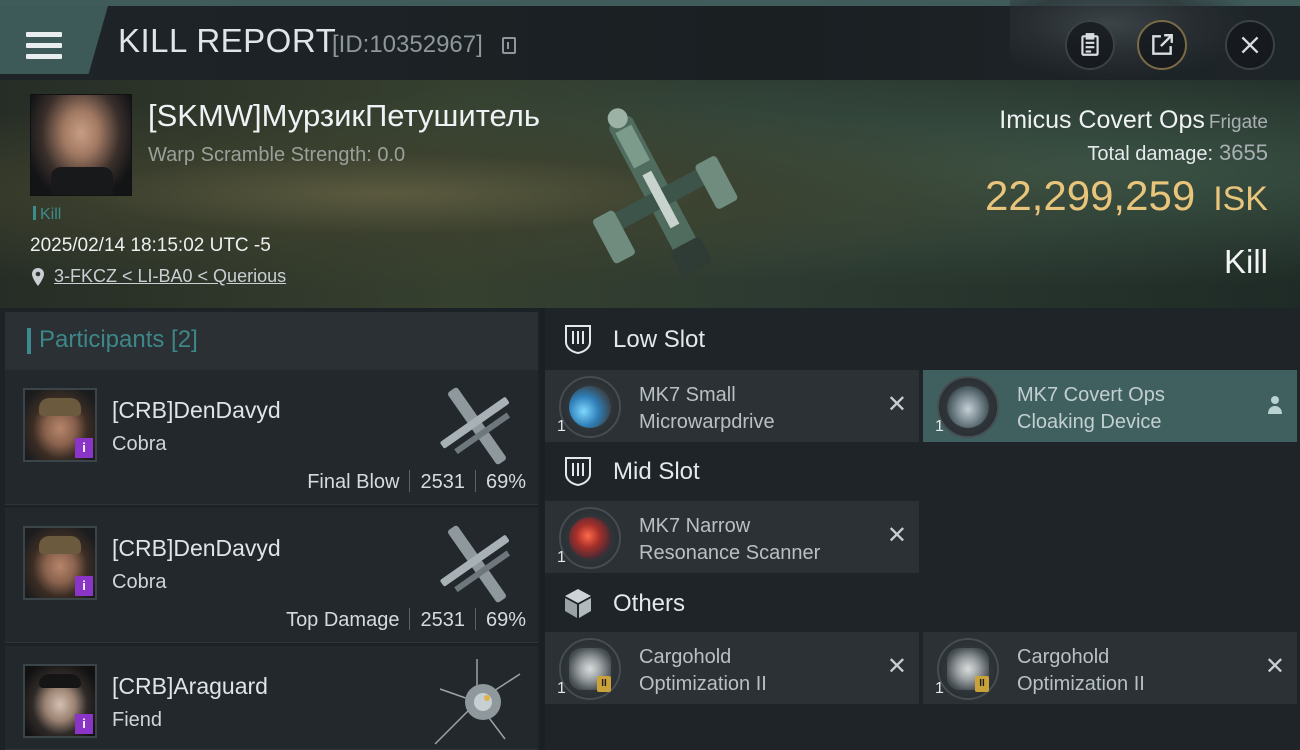  Describe the element at coordinates (1089, 422) in the screenshot. I see `module-name-line2: Cloaking Device` at that location.